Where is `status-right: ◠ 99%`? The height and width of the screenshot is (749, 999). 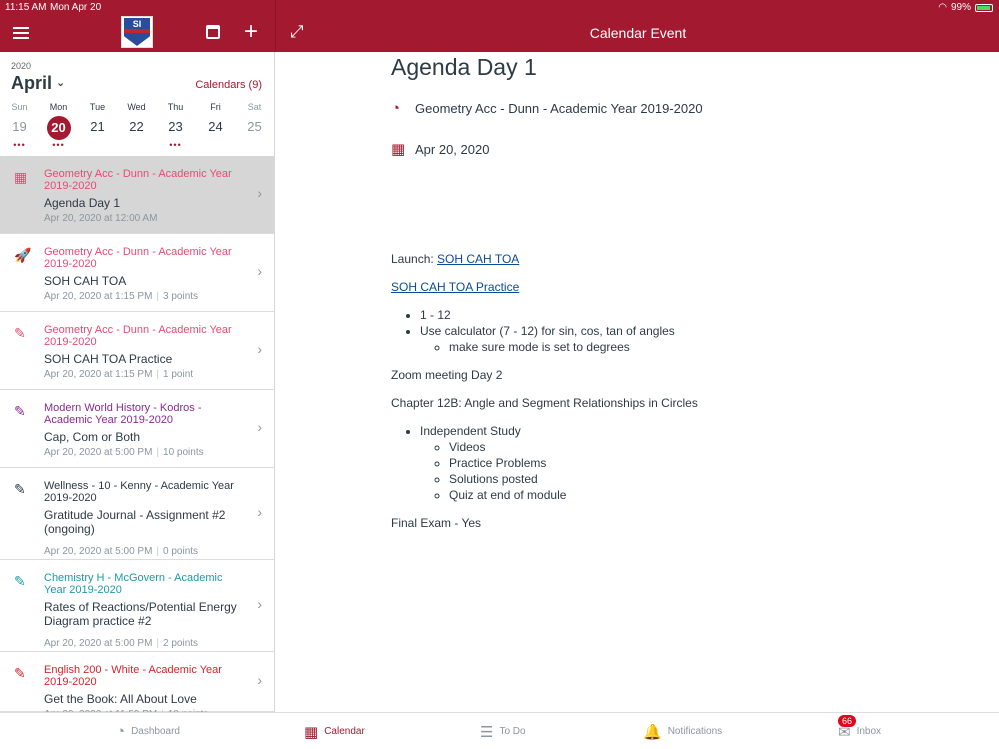
status-right: ◠ 99% is located at coordinates (965, 7).